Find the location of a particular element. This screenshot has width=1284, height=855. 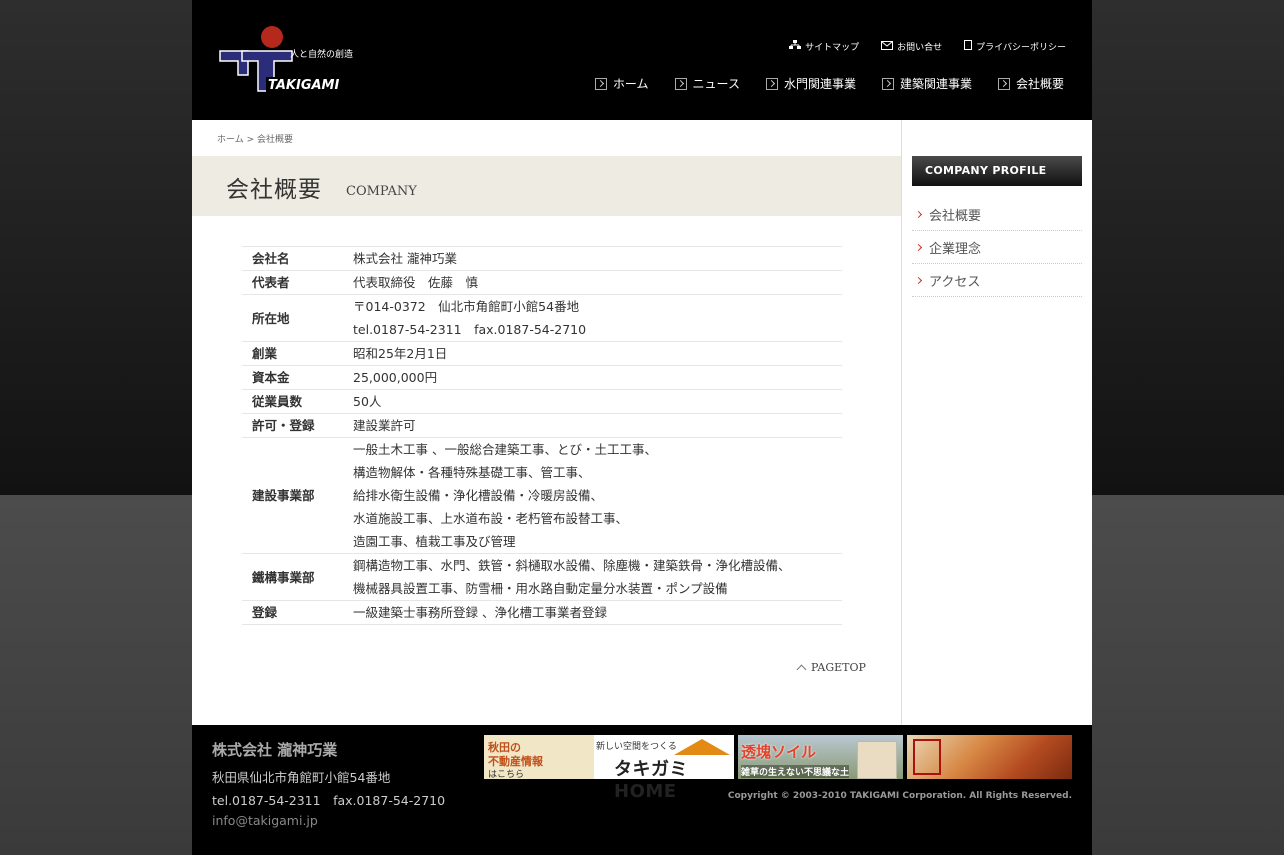

row-value: 昭和25年2月1日 is located at coordinates (597, 353).